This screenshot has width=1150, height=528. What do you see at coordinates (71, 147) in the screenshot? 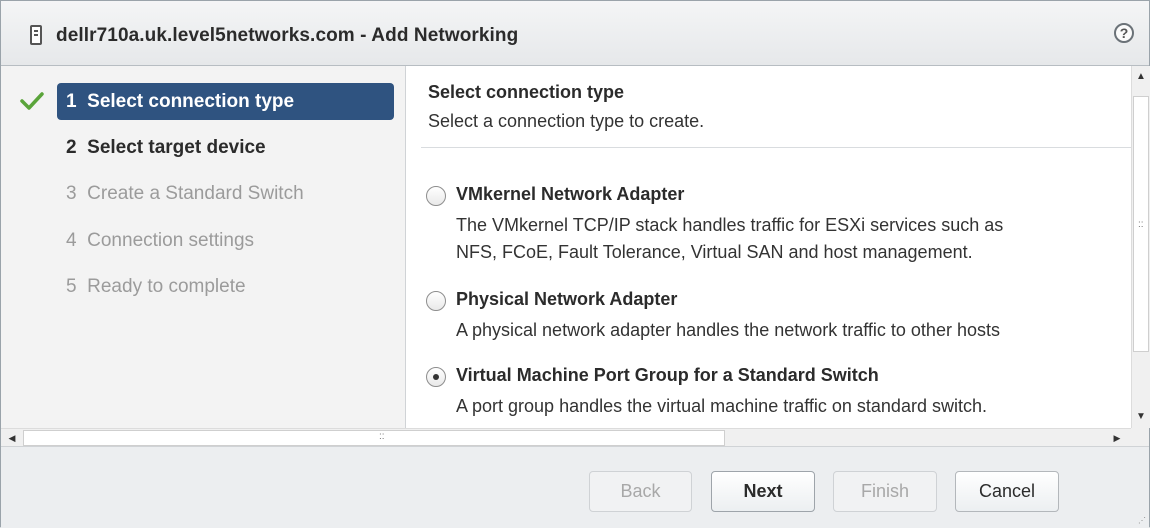
I see `step-number: 2` at bounding box center [71, 147].